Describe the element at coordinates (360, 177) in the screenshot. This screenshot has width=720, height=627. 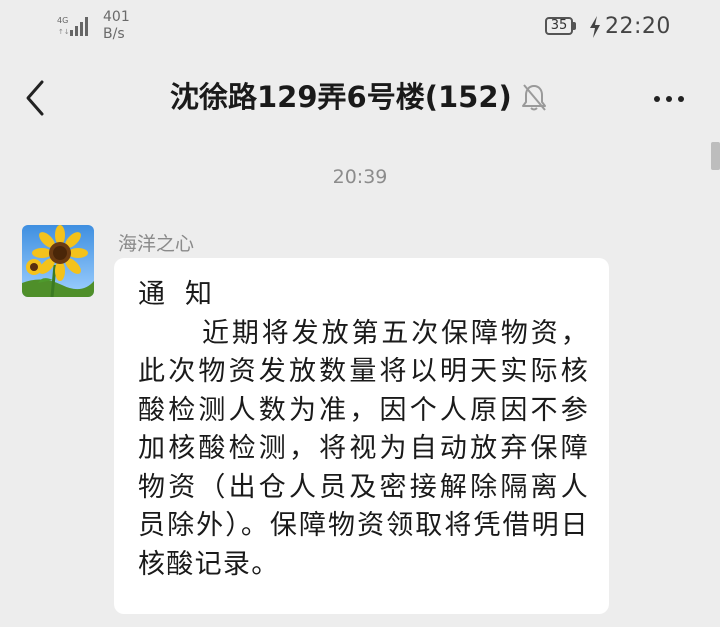
I see `message-timestamp: 20:39` at that location.